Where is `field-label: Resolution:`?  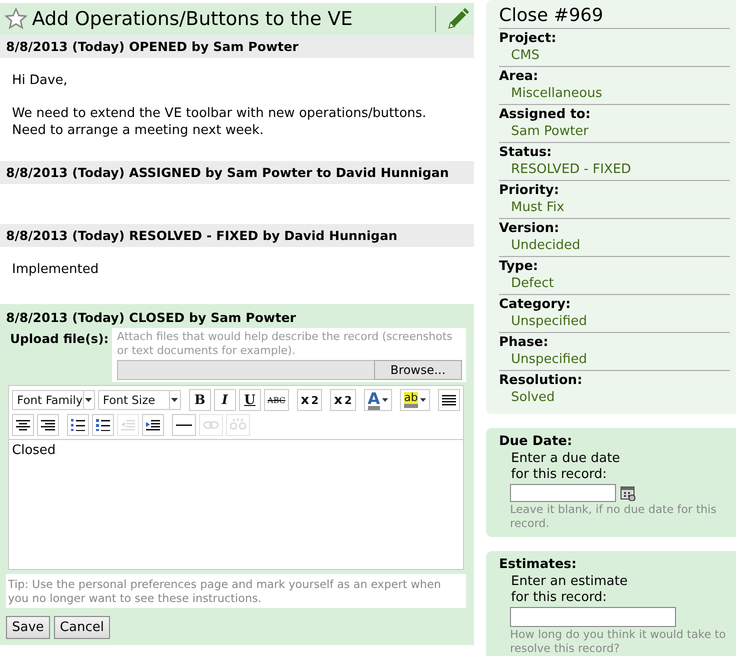
field-label: Resolution: is located at coordinates (541, 380).